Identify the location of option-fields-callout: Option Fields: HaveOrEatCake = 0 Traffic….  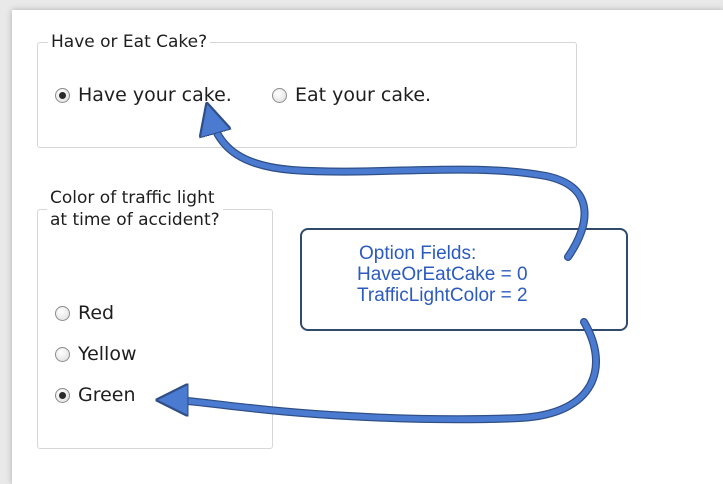
(464, 279).